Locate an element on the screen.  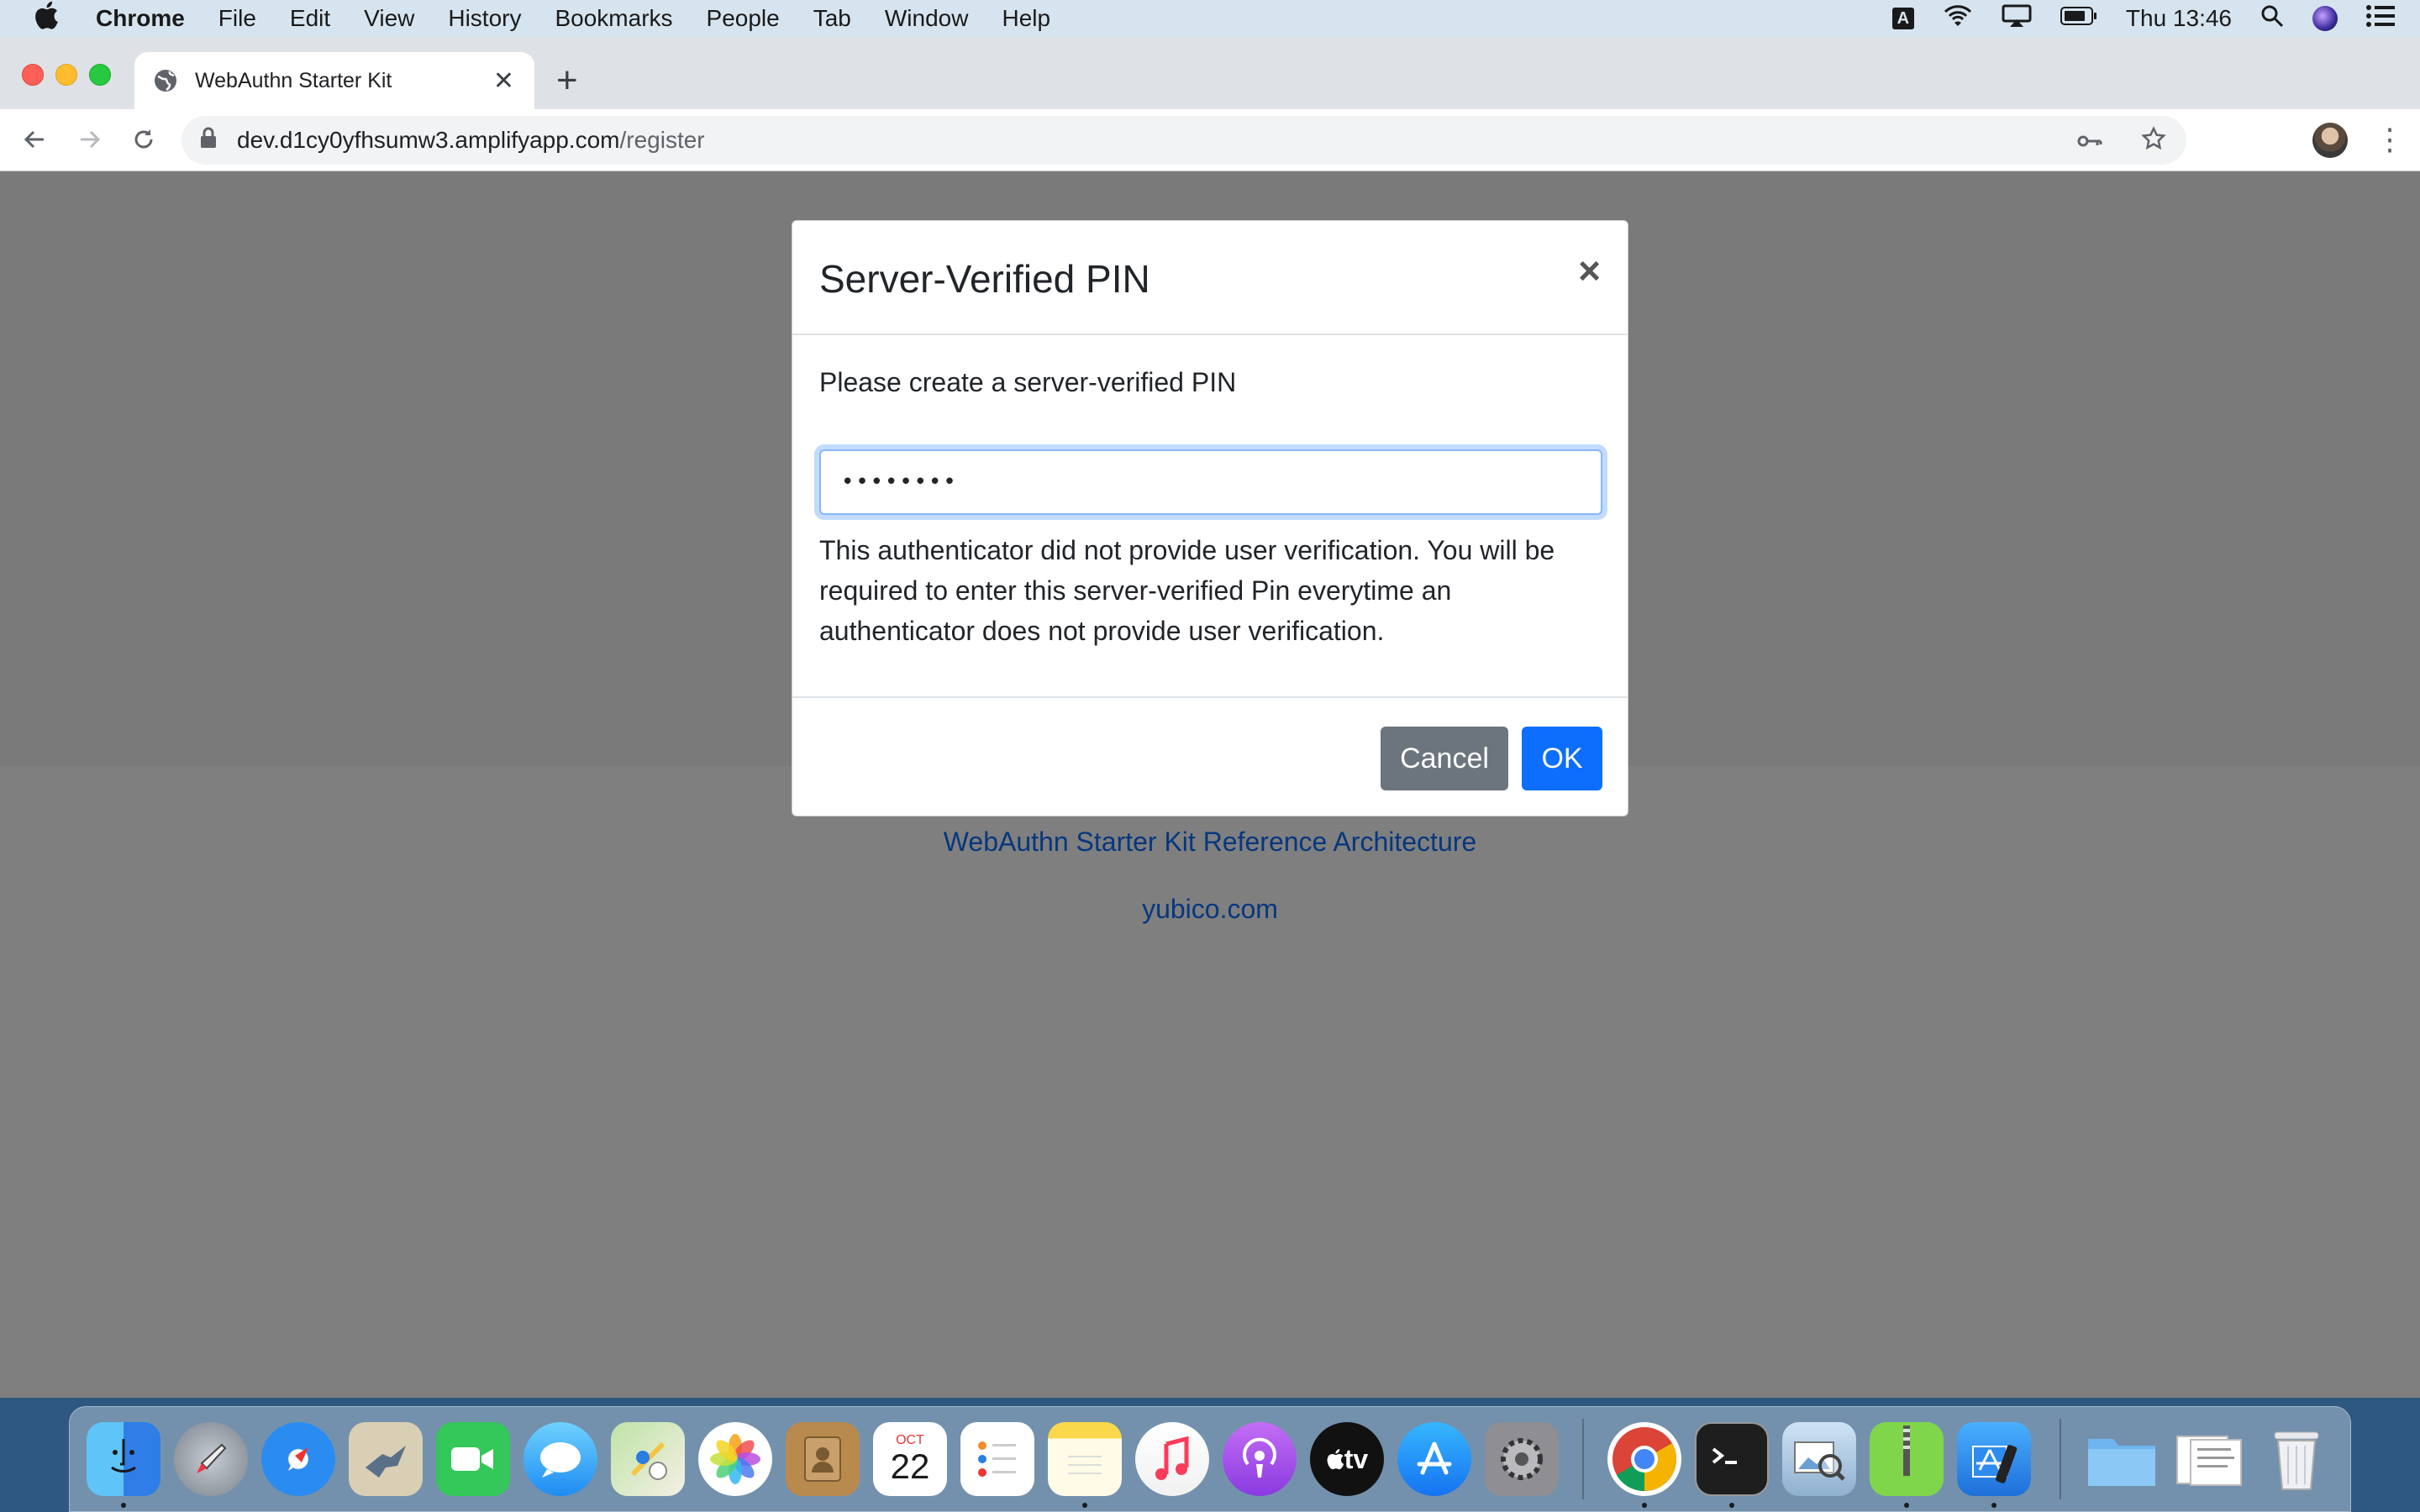
podcasts-icon is located at coordinates (1260, 1459).